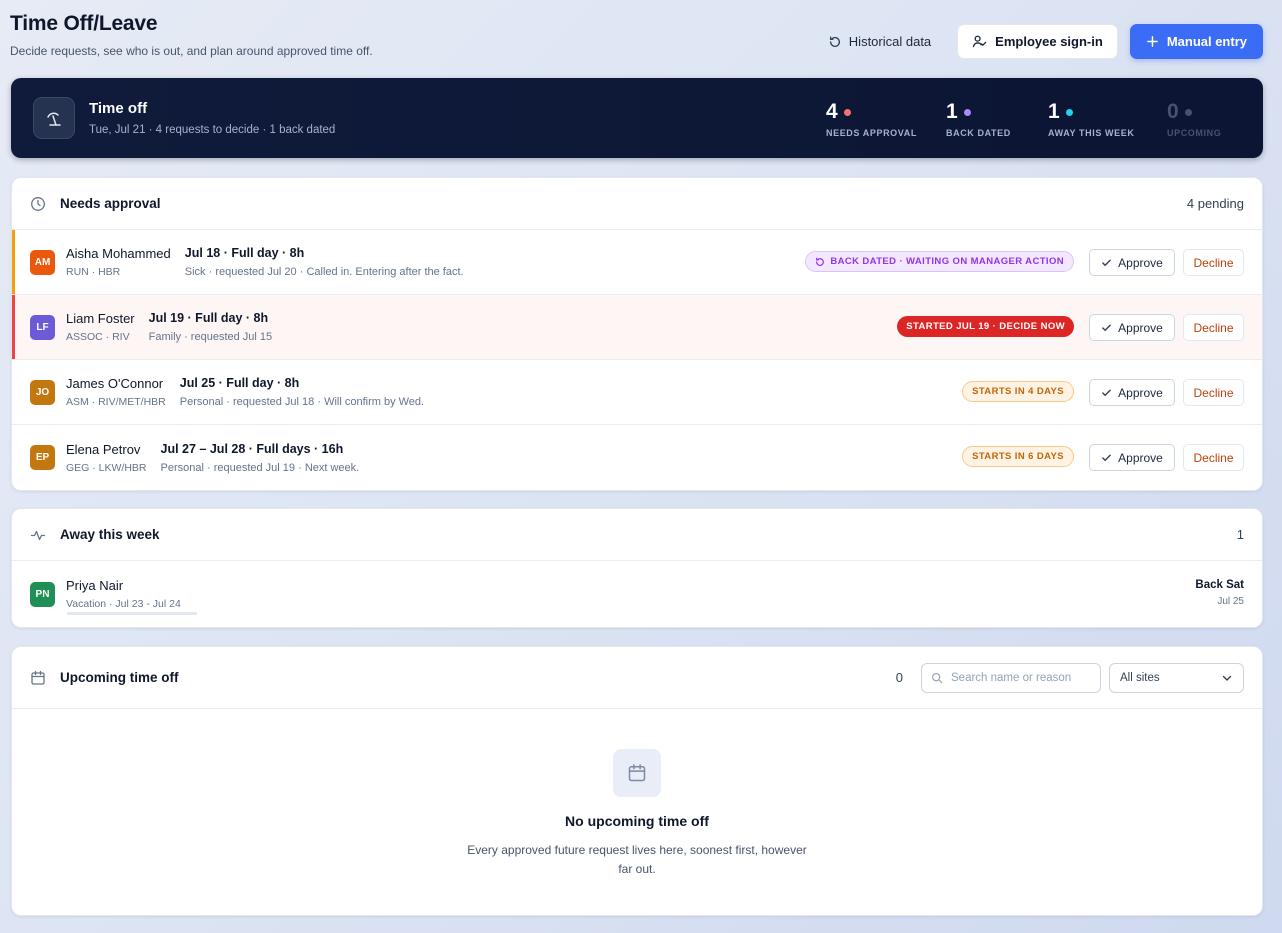 This screenshot has height=933, width=1282. What do you see at coordinates (1219, 593) in the screenshot?
I see `return-info: Back Sat Jul 25` at bounding box center [1219, 593].